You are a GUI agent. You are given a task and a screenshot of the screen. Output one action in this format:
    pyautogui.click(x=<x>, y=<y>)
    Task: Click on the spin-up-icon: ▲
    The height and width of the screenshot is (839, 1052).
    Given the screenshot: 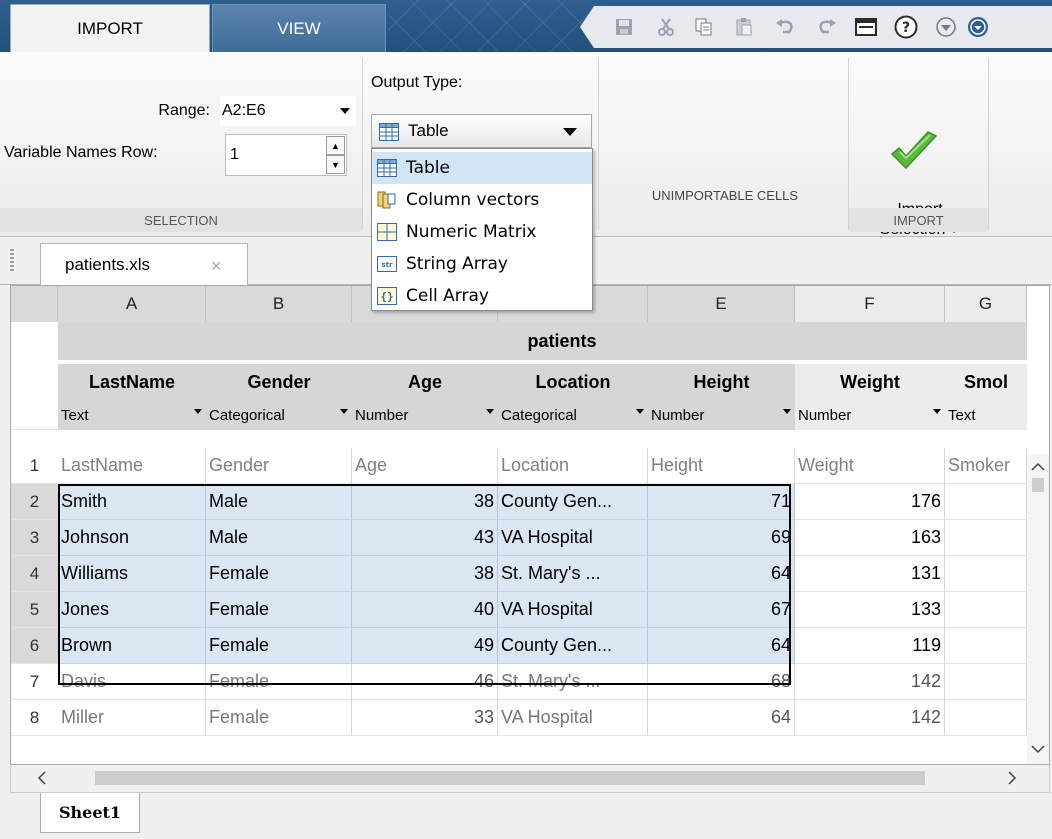 What is the action you would take?
    pyautogui.click(x=335, y=145)
    